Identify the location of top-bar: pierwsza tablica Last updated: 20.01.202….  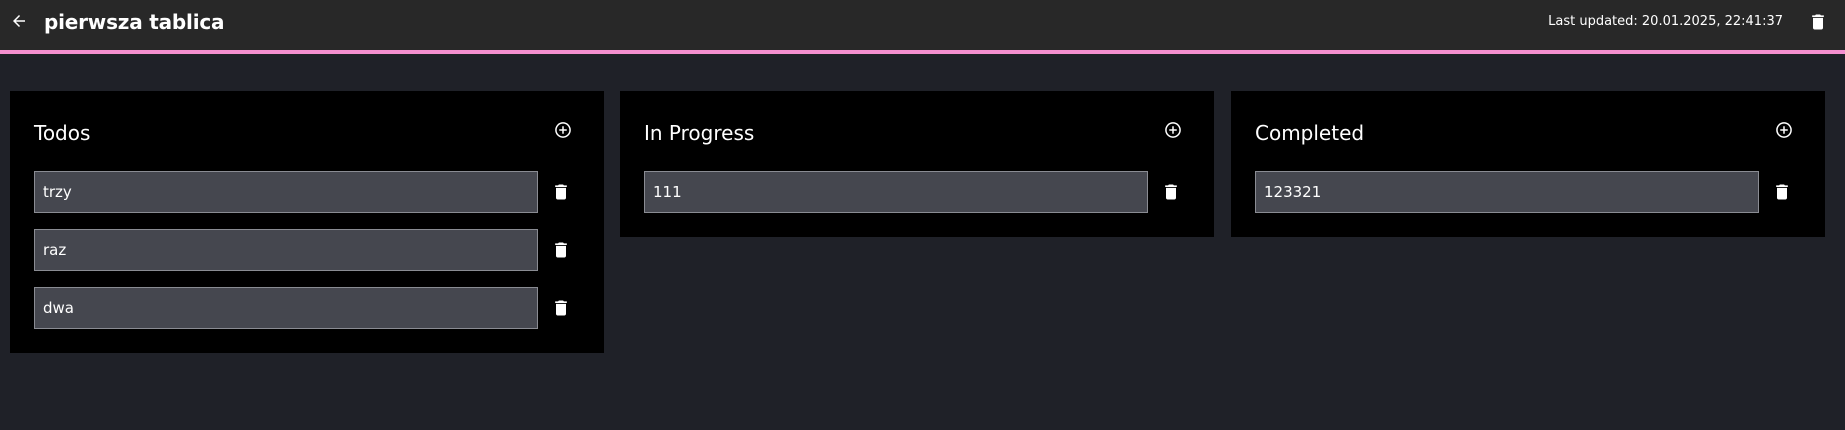
(922, 27).